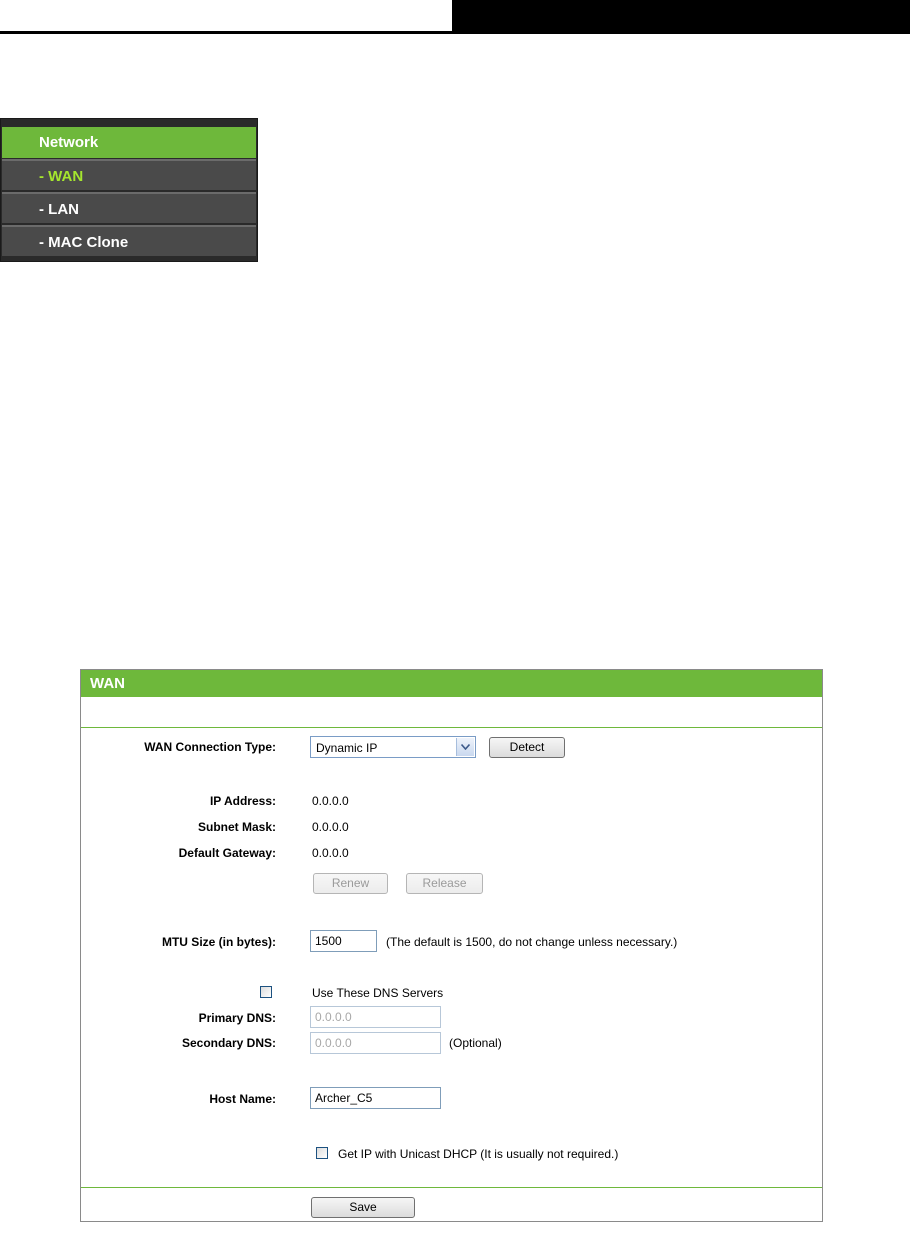  Describe the element at coordinates (375, 1017) in the screenshot. I see `primary-dns-input: 0.0.0.0` at that location.